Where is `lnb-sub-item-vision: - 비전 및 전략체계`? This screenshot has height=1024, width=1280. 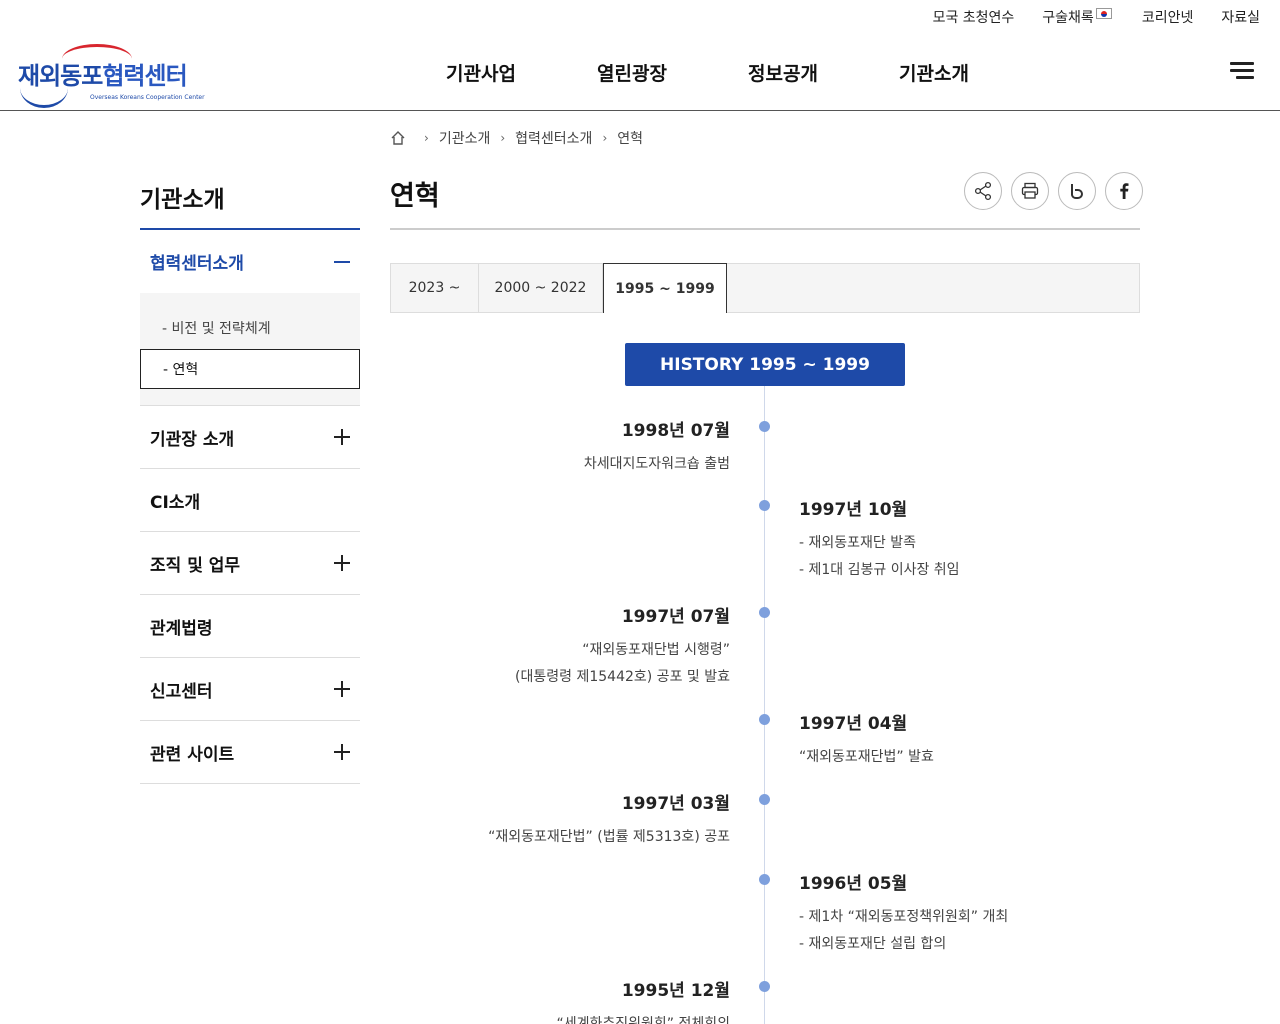 lnb-sub-item-vision: - 비전 및 전략체계 is located at coordinates (250, 329).